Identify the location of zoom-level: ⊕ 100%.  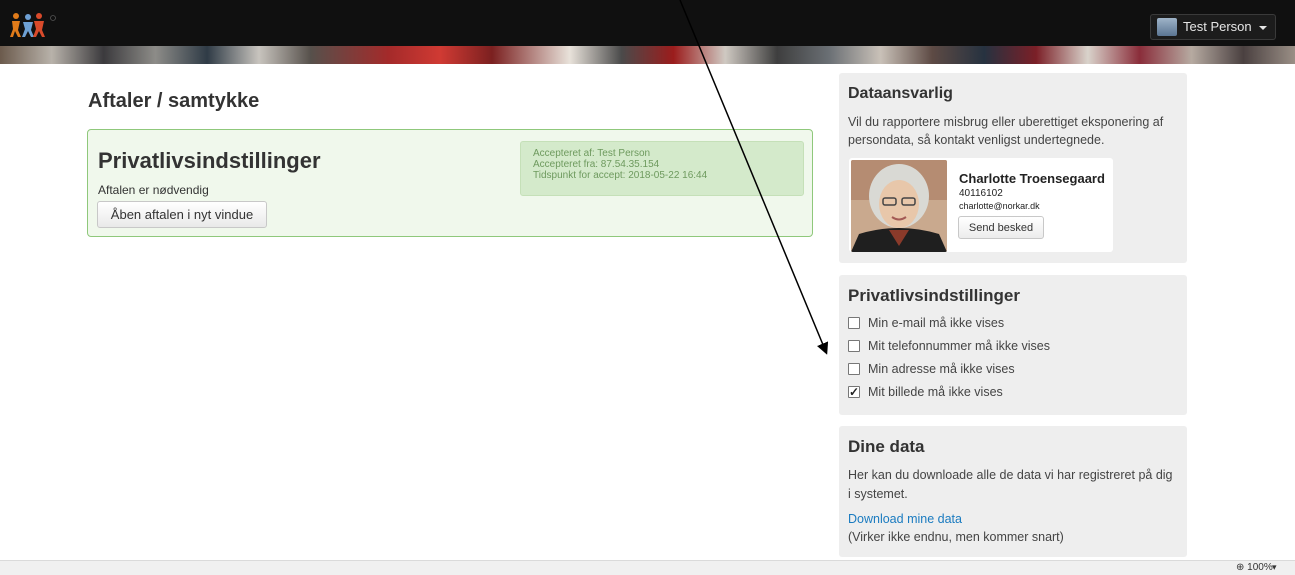
(1254, 567).